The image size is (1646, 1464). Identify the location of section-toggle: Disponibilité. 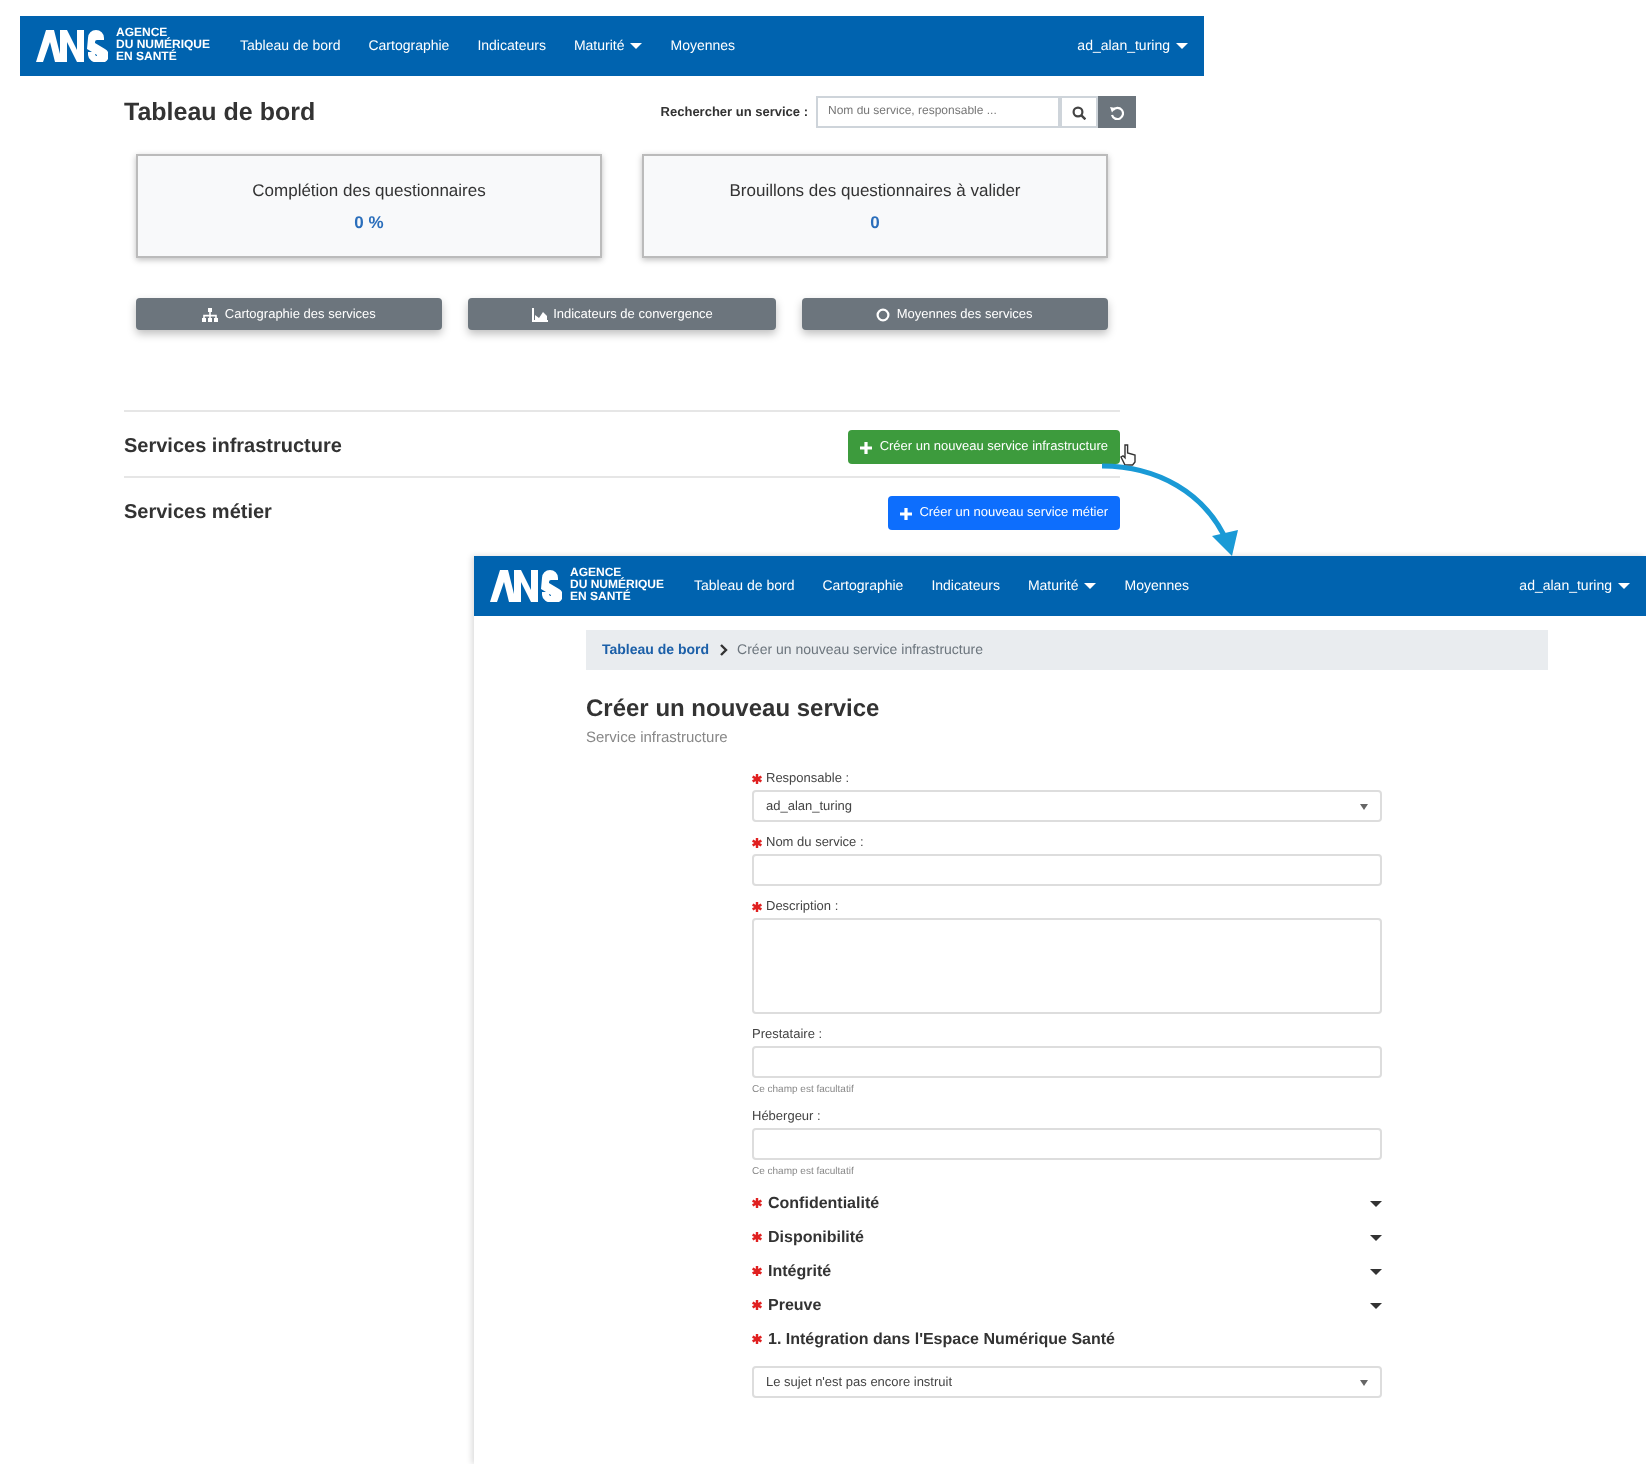
(816, 1237).